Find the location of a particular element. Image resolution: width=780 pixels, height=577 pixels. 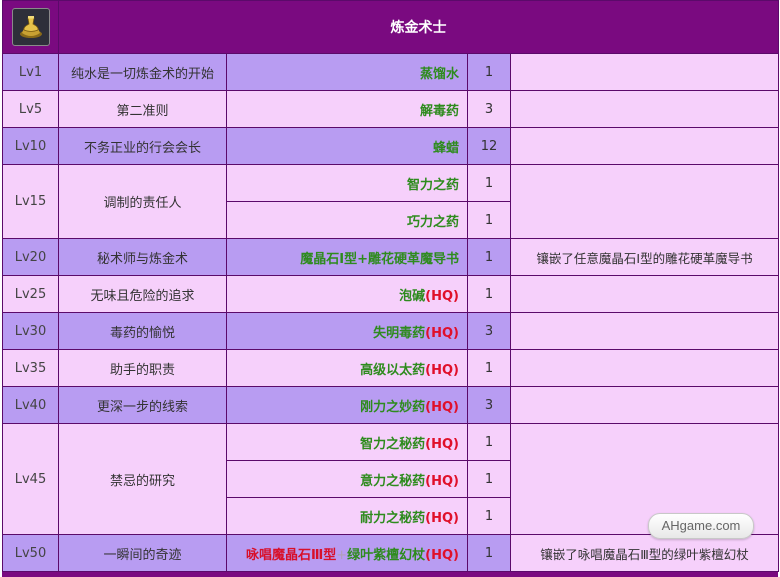

item-name: 泡碱 is located at coordinates (412, 296).